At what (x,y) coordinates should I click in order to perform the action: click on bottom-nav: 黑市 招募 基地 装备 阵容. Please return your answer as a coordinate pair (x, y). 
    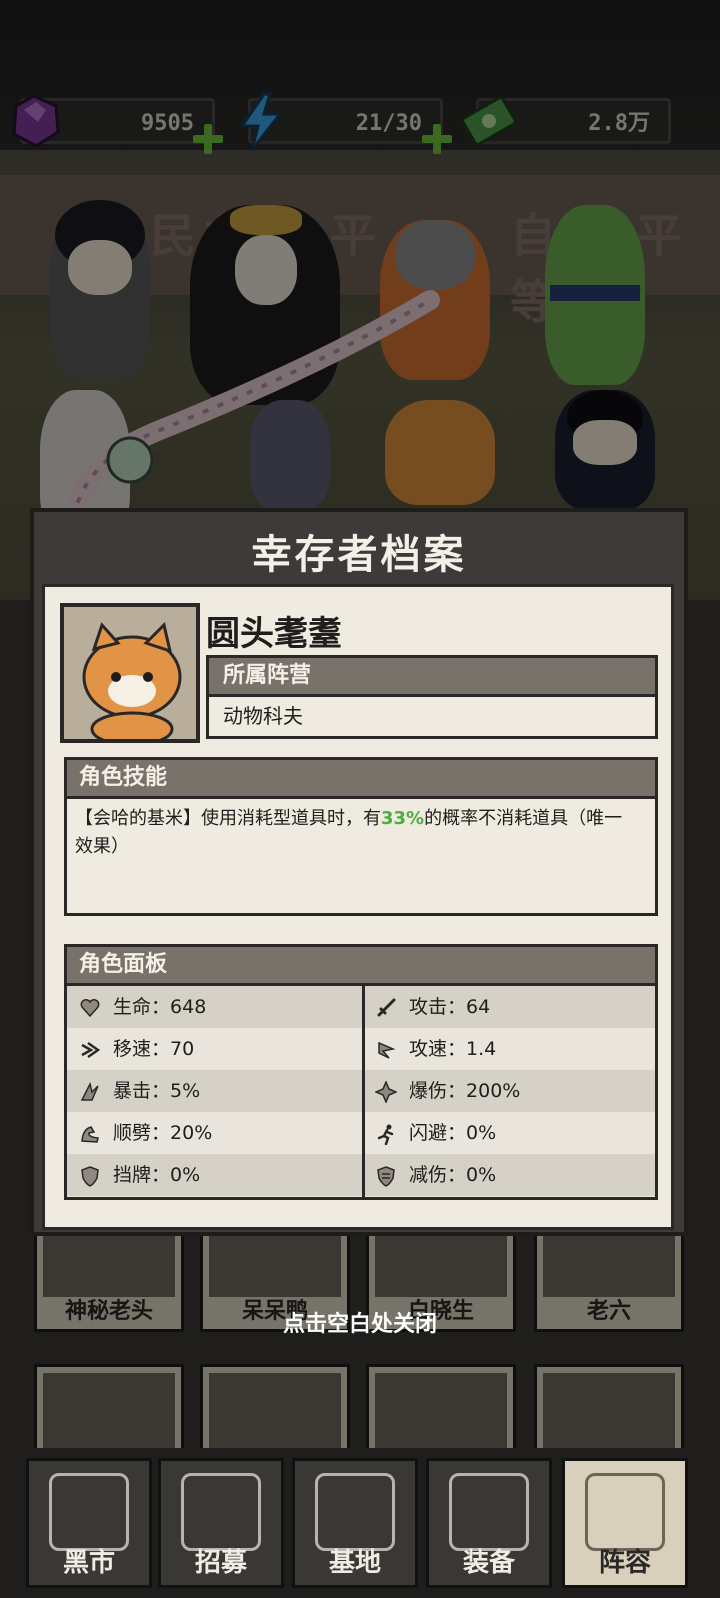
    Looking at the image, I should click on (360, 1523).